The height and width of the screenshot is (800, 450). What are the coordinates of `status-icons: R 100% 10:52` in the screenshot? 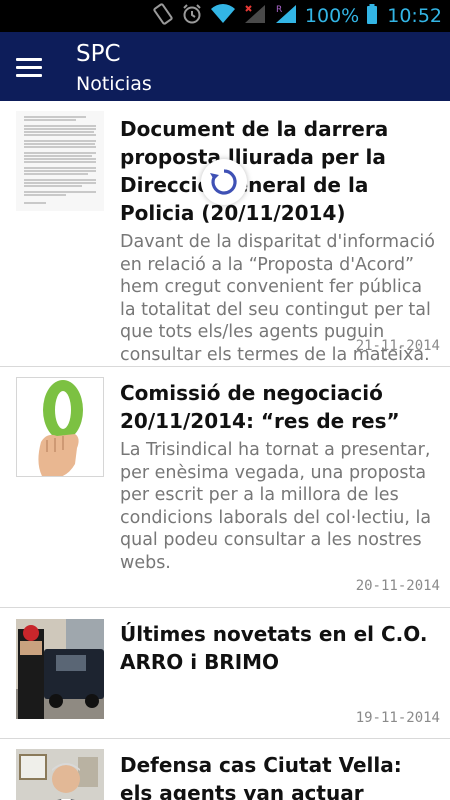 It's located at (297, 16).